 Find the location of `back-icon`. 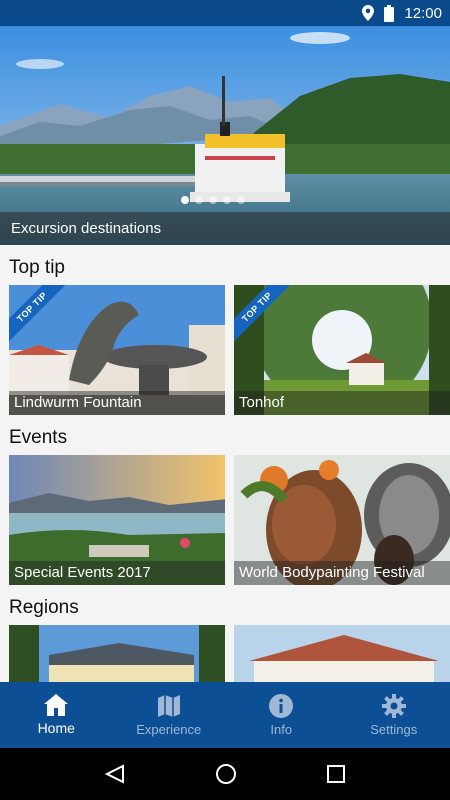

back-icon is located at coordinates (115, 774).